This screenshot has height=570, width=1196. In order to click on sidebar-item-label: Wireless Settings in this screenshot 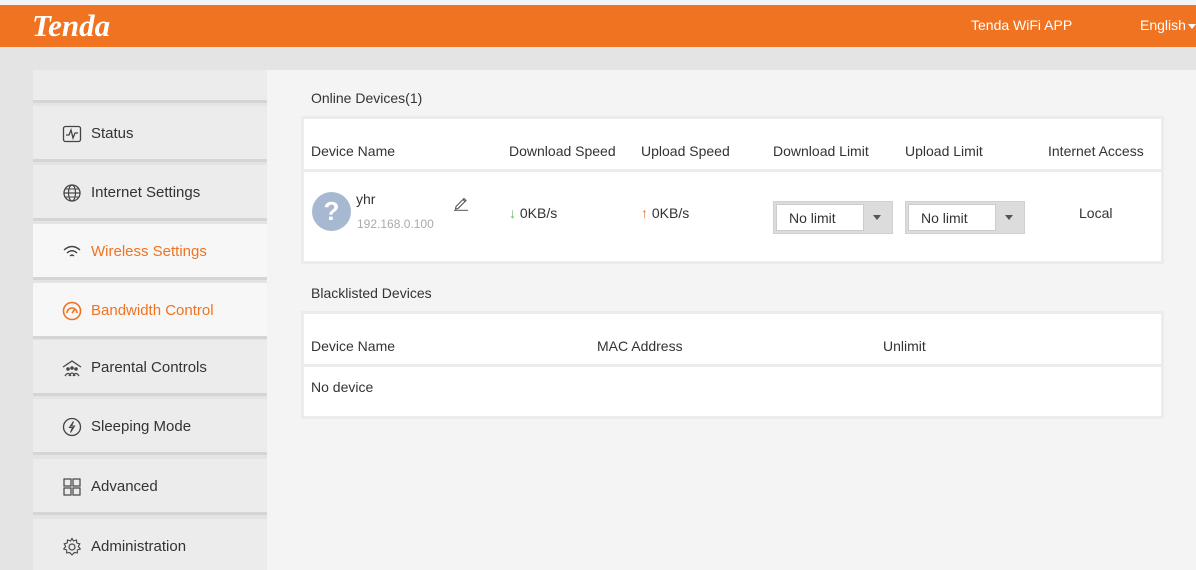, I will do `click(149, 251)`.